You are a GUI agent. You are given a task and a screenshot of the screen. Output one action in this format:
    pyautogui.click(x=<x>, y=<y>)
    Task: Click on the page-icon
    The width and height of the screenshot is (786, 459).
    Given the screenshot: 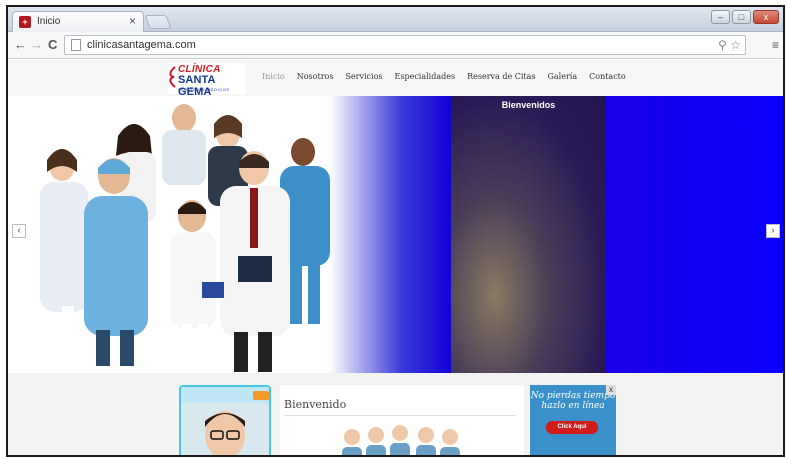 What is the action you would take?
    pyautogui.click(x=76, y=45)
    